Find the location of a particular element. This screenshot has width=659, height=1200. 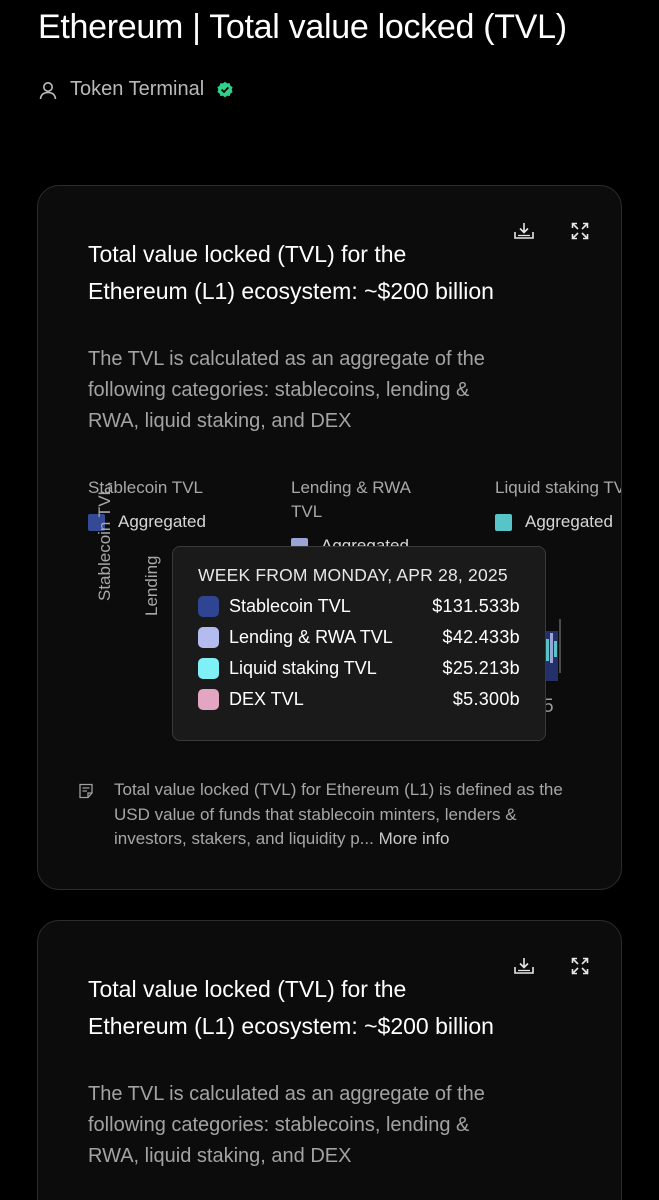

tooltip-value: $131.533b is located at coordinates (476, 605).